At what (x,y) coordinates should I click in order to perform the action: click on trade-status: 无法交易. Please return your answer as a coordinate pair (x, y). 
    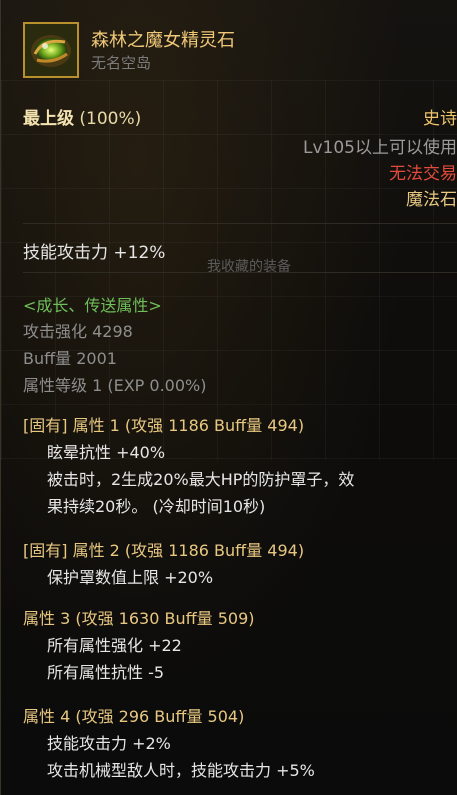
    Looking at the image, I should click on (423, 174).